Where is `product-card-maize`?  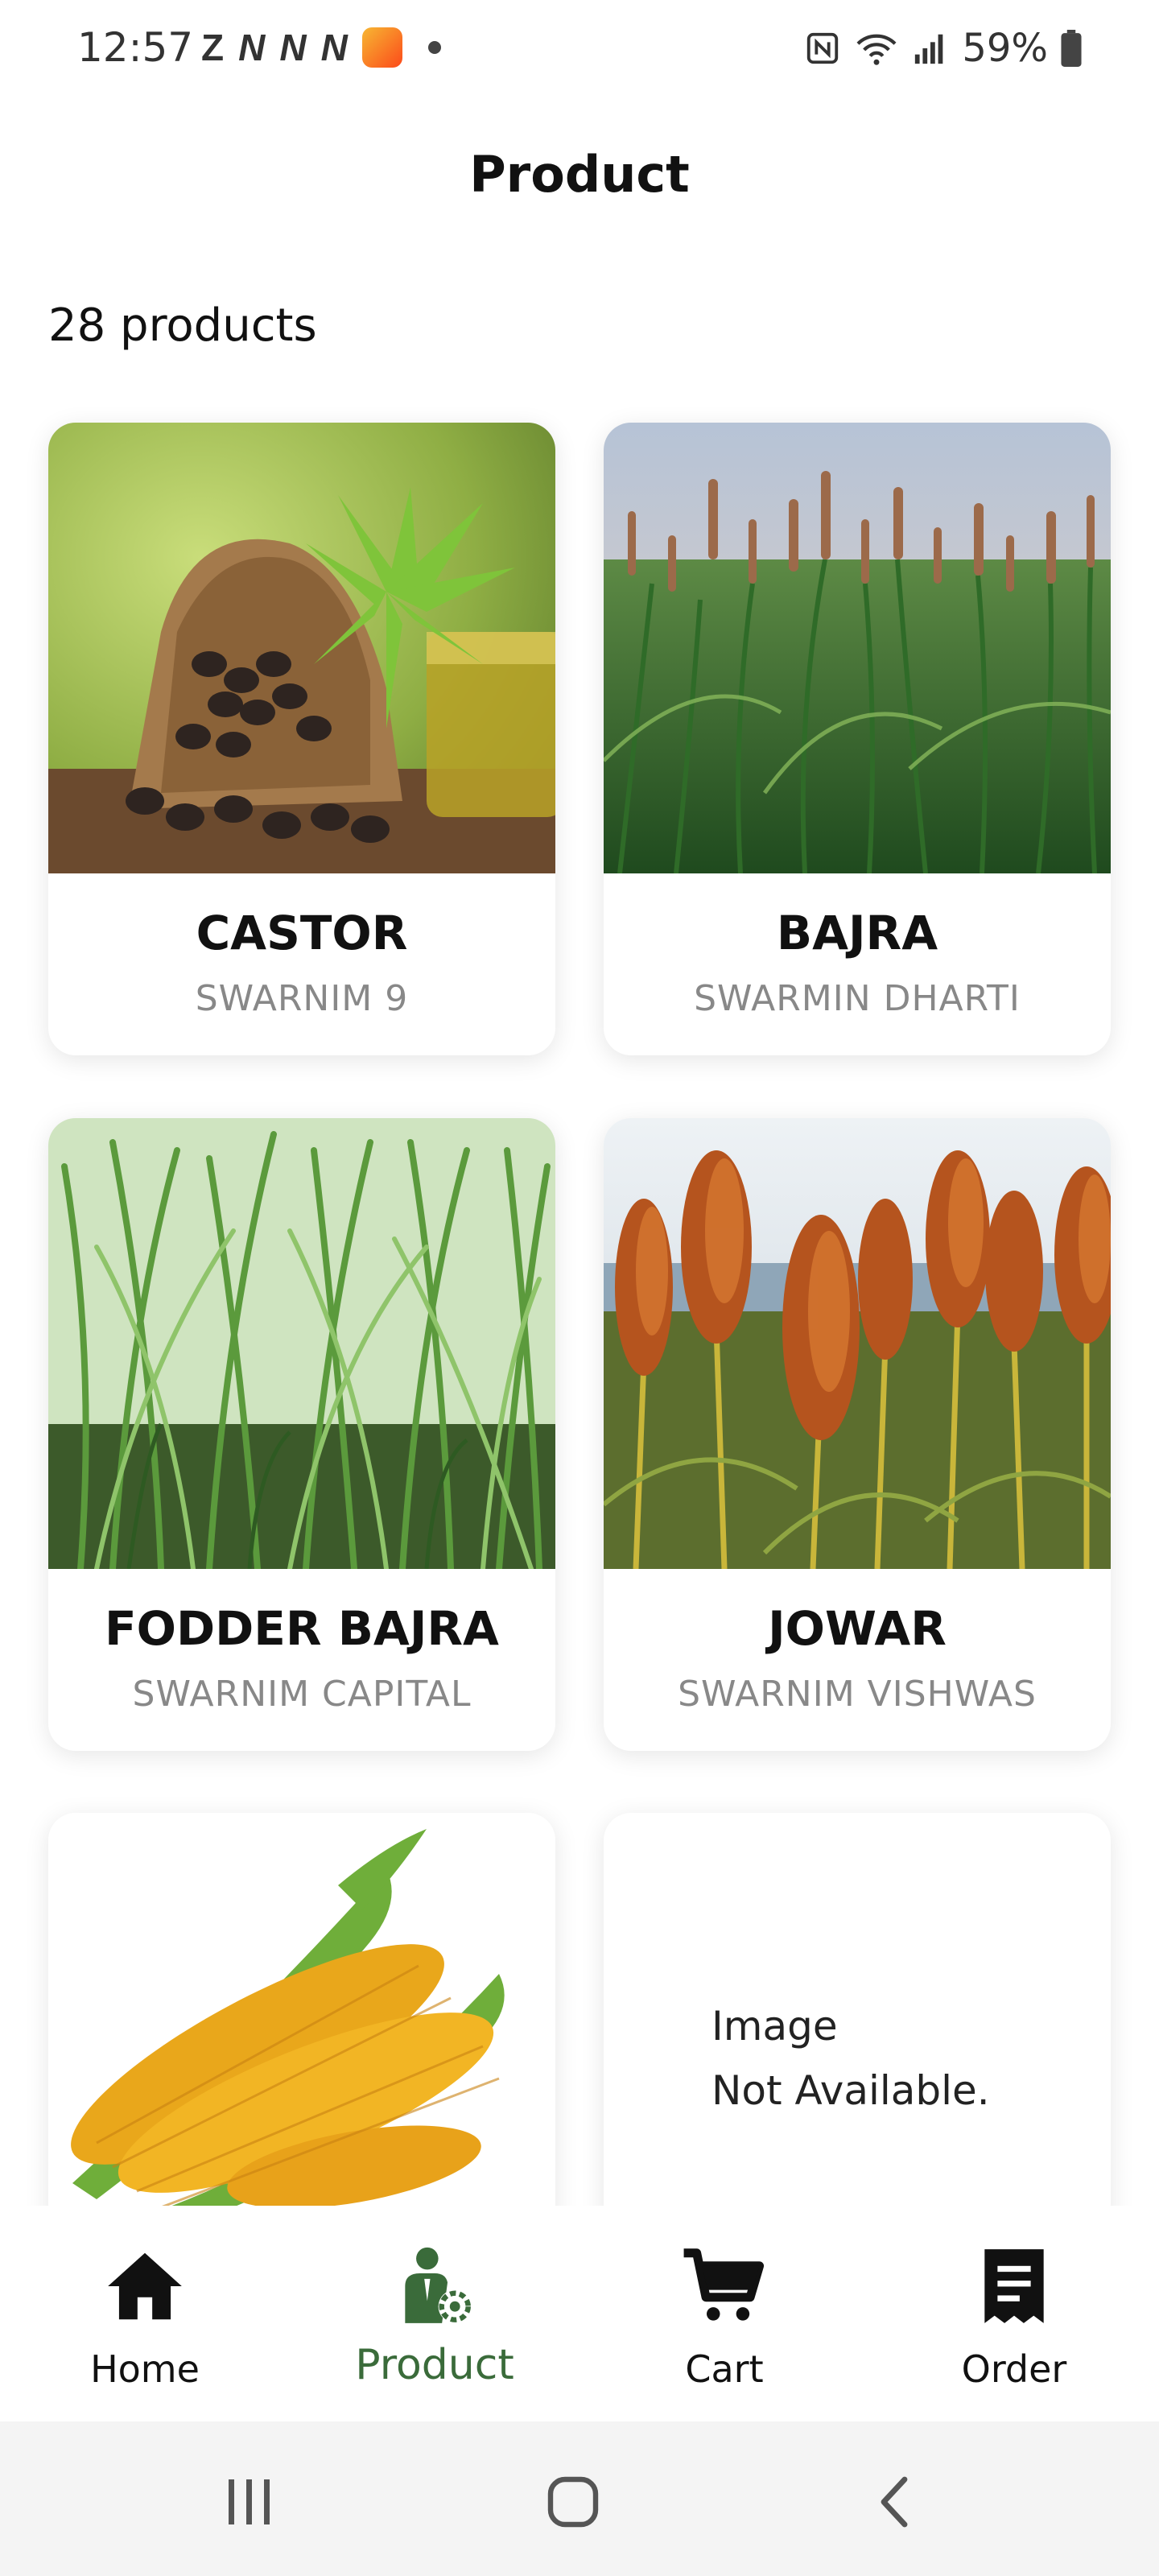
product-card-maize is located at coordinates (301, 2010).